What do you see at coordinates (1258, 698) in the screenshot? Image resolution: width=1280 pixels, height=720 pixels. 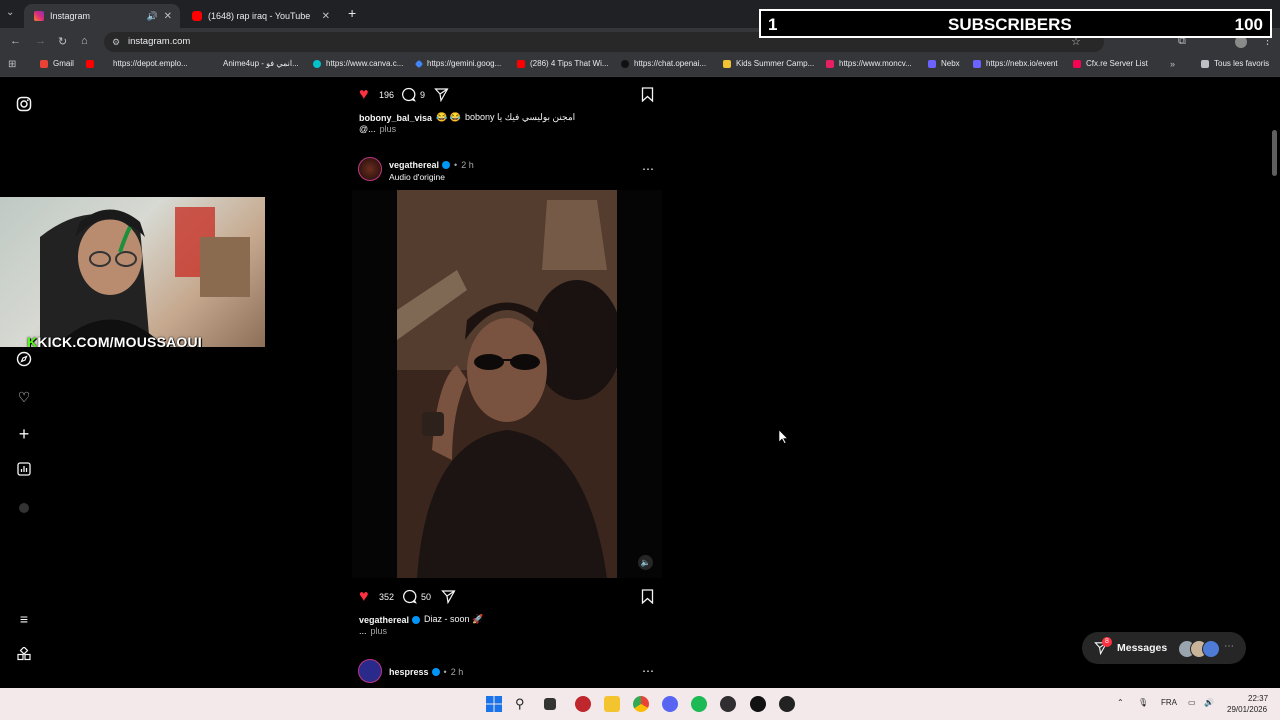 I see `clock-time: 22:37` at bounding box center [1258, 698].